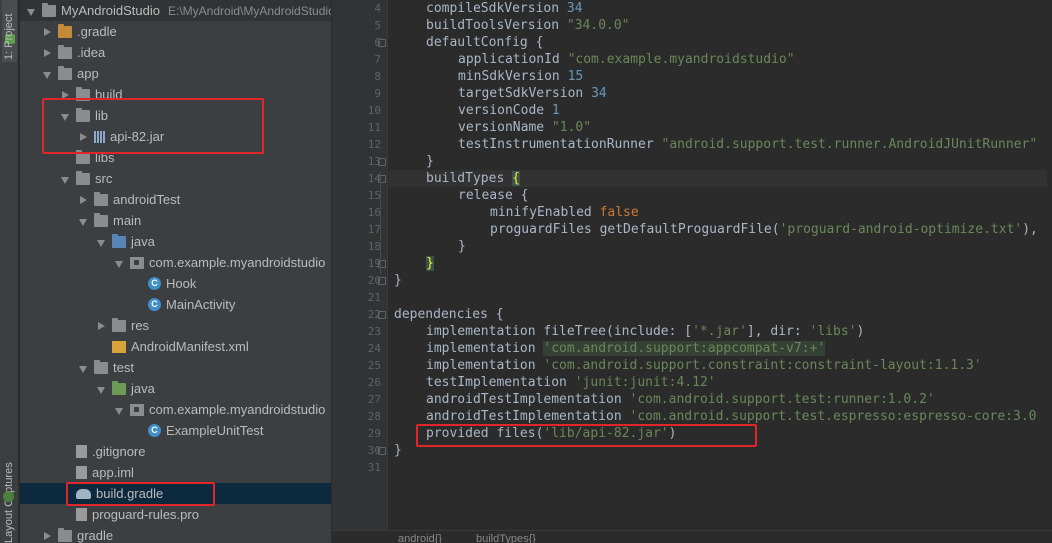 Image resolution: width=1052 pixels, height=543 pixels. I want to click on test-source-folder-icon, so click(119, 387).